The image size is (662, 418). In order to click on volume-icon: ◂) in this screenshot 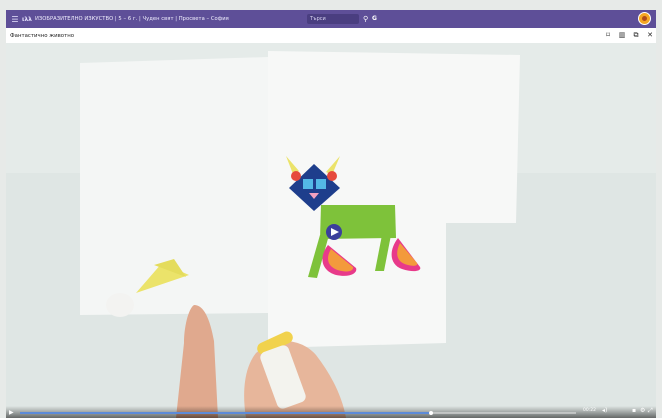, I will do `click(604, 410)`.